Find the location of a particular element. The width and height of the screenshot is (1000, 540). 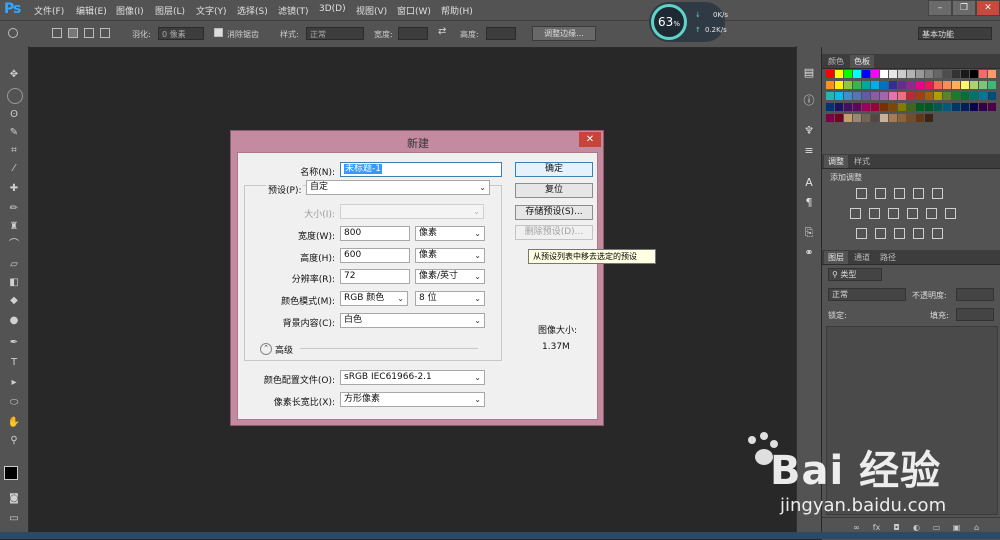

hand-tool-icon: ✋ is located at coordinates (14, 423).